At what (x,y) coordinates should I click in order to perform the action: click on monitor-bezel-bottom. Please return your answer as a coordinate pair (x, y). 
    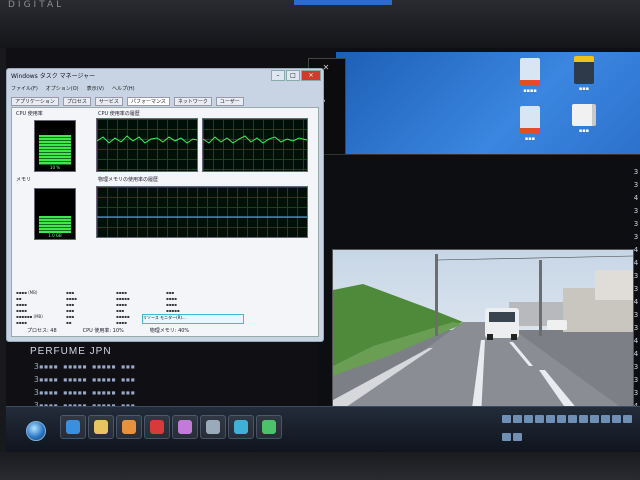
    Looking at the image, I should click on (320, 466).